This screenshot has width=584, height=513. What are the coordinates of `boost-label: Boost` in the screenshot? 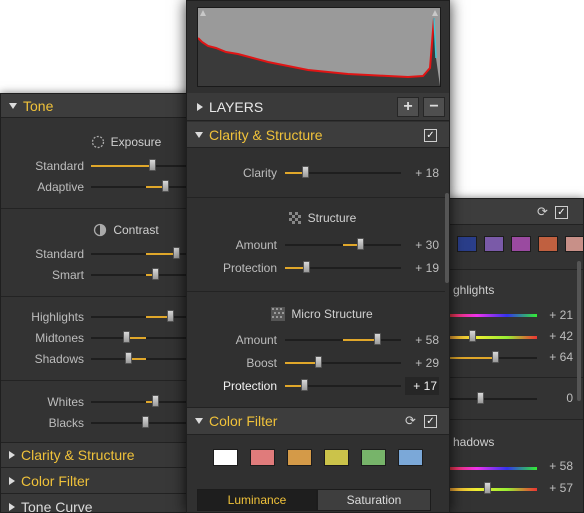 It's located at (261, 363).